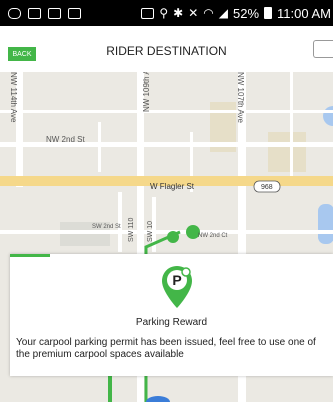 The width and height of the screenshot is (333, 402). Describe the element at coordinates (65, 139) in the screenshot. I see `label-nw-2nd: NW 2nd St` at that location.